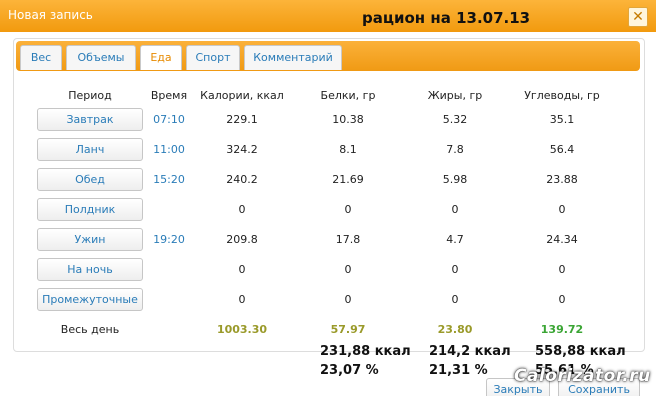 The height and width of the screenshot is (396, 656). I want to click on close-icon: ✕, so click(638, 17).